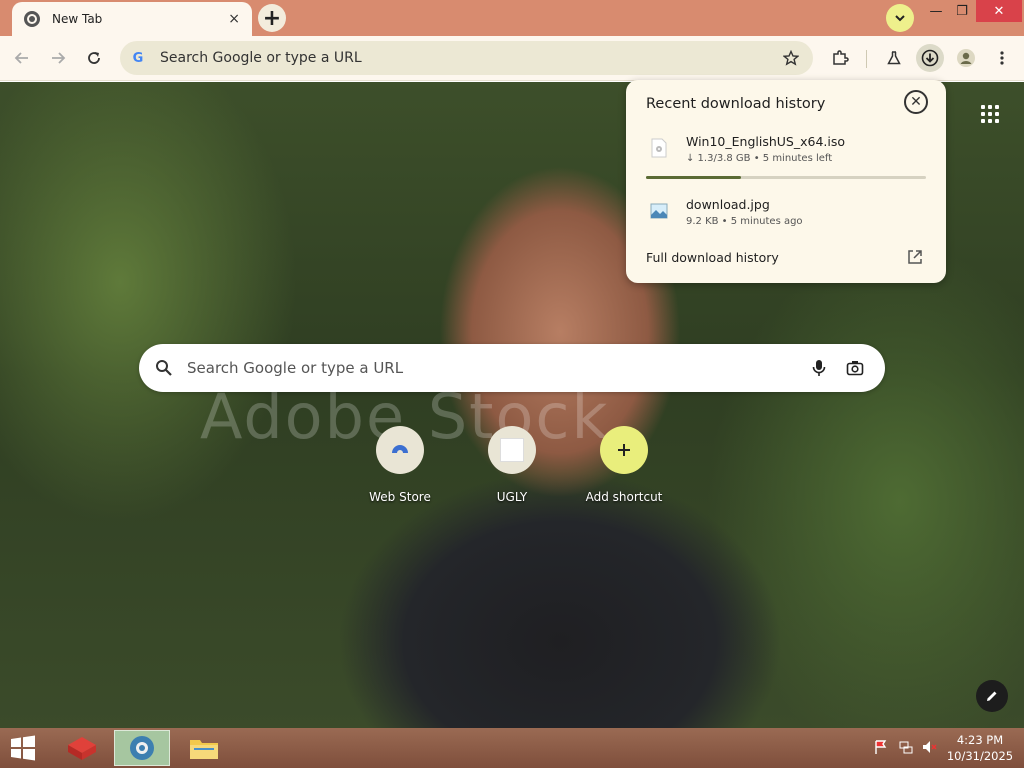  Describe the element at coordinates (990, 114) in the screenshot. I see `google-apps-icon` at that location.